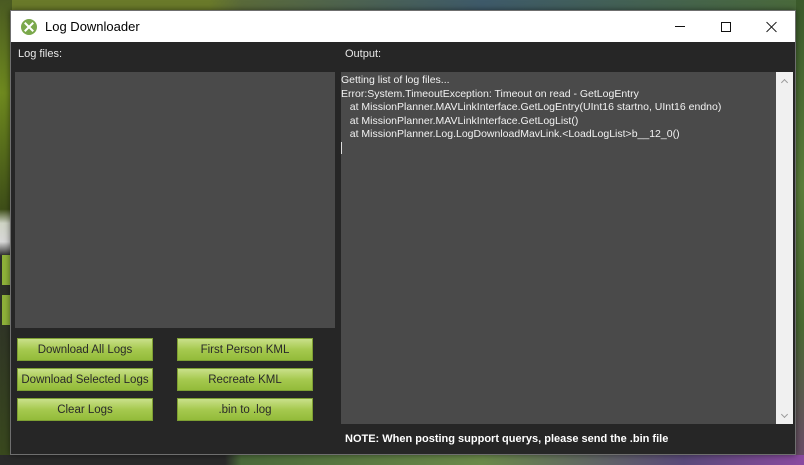 The image size is (804, 465). I want to click on log-files-label: Log files:, so click(40, 54).